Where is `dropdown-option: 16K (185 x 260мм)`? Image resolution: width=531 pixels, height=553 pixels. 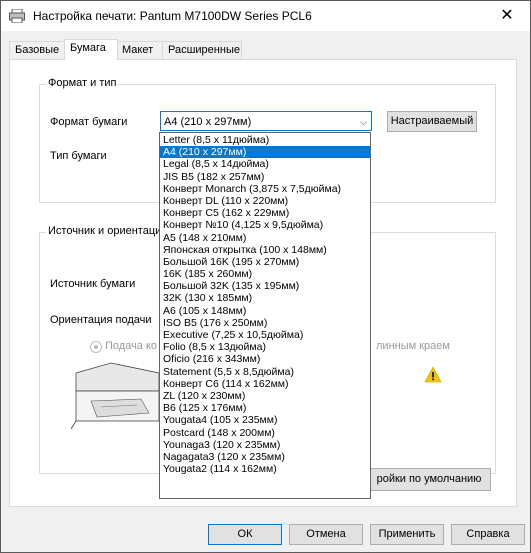 dropdown-option: 16K (185 x 260мм) is located at coordinates (265, 274).